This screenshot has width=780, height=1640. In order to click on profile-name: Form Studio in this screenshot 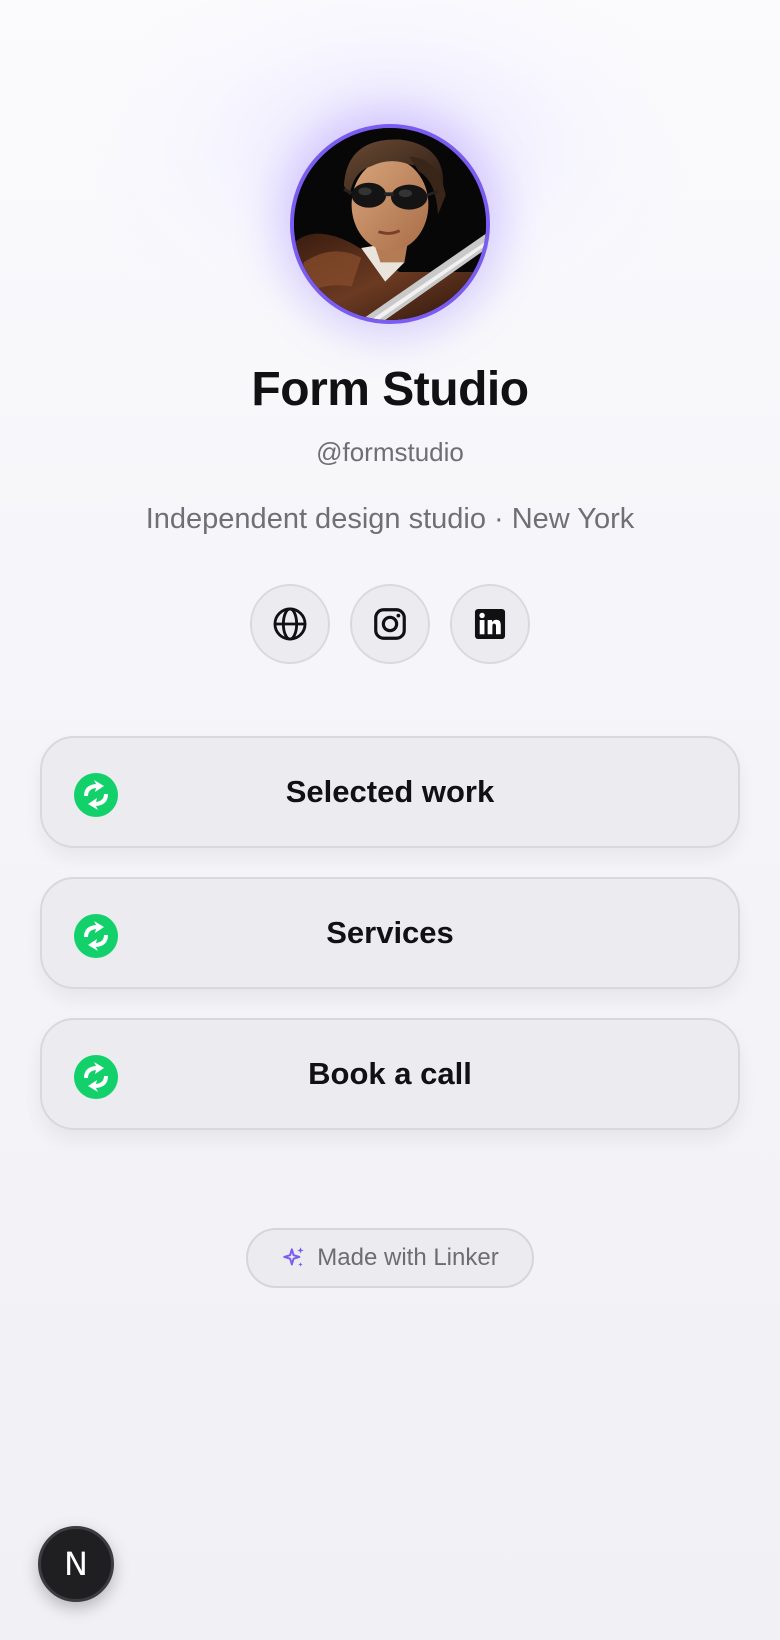, I will do `click(390, 389)`.